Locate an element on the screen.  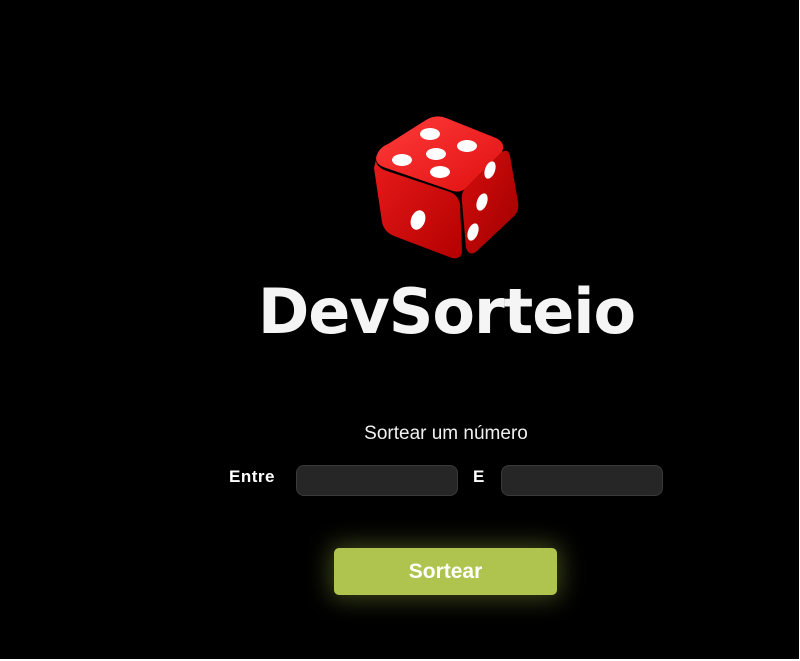
brand-title: DevSorteio is located at coordinates (446, 311).